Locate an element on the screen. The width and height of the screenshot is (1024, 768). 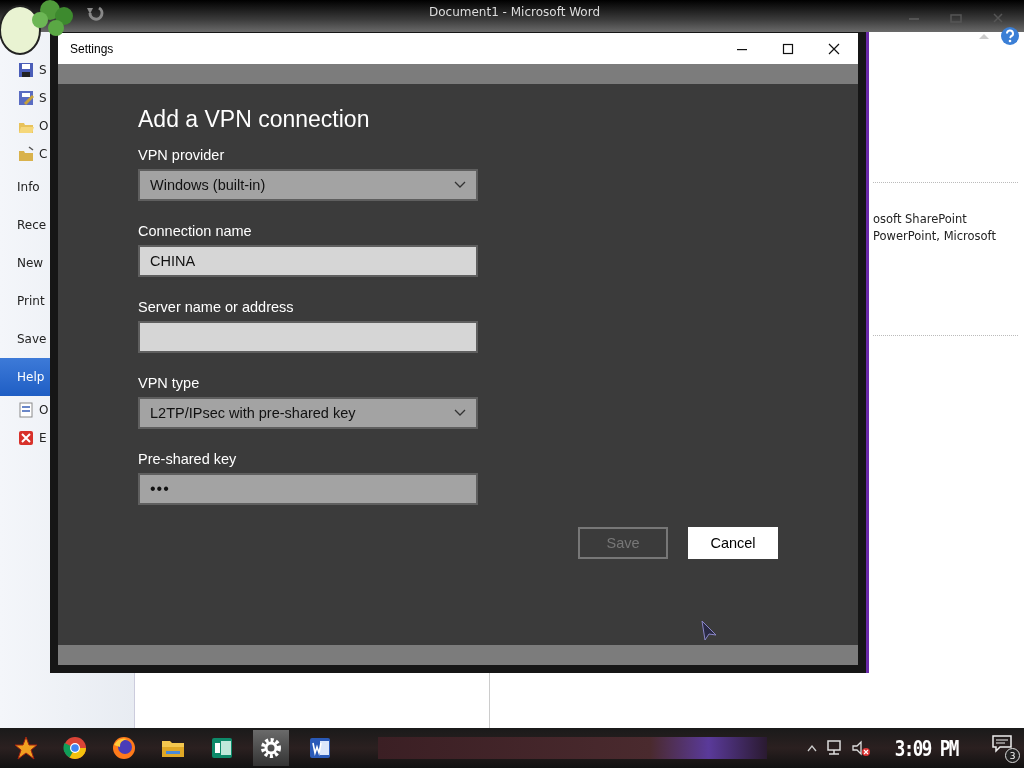
field-label: Server name or address is located at coordinates (216, 307).